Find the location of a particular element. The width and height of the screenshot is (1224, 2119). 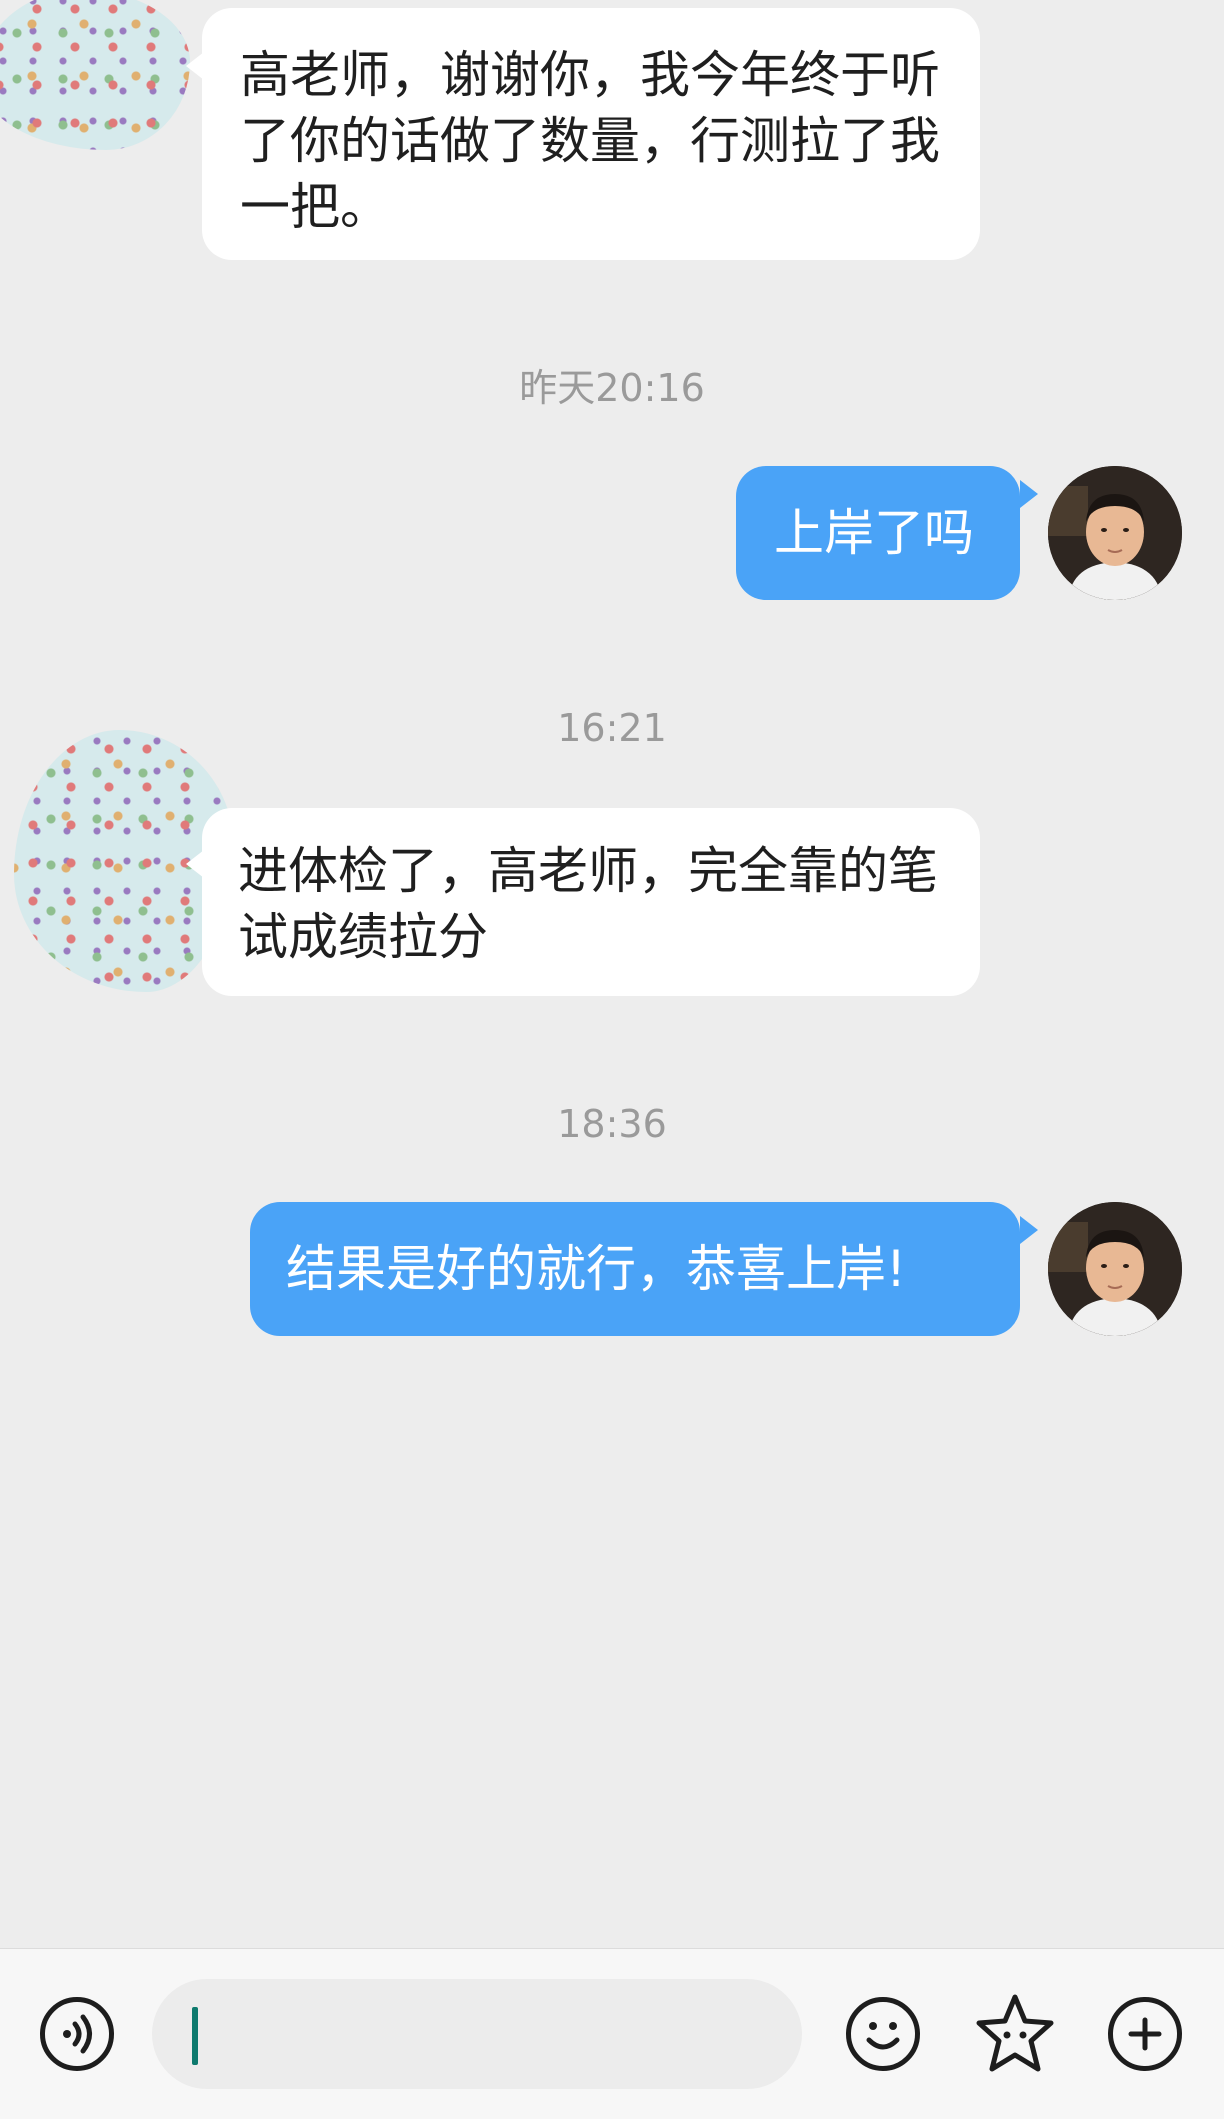

smiley-face-icon is located at coordinates (883, 2036).